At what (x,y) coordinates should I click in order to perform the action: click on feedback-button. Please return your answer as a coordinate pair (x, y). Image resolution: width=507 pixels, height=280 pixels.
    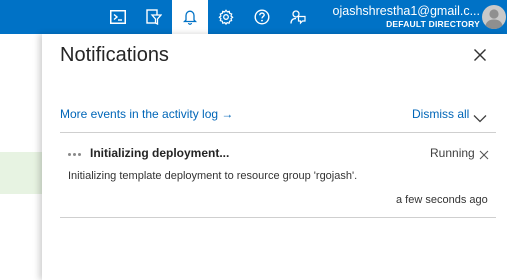
    Looking at the image, I should click on (298, 17).